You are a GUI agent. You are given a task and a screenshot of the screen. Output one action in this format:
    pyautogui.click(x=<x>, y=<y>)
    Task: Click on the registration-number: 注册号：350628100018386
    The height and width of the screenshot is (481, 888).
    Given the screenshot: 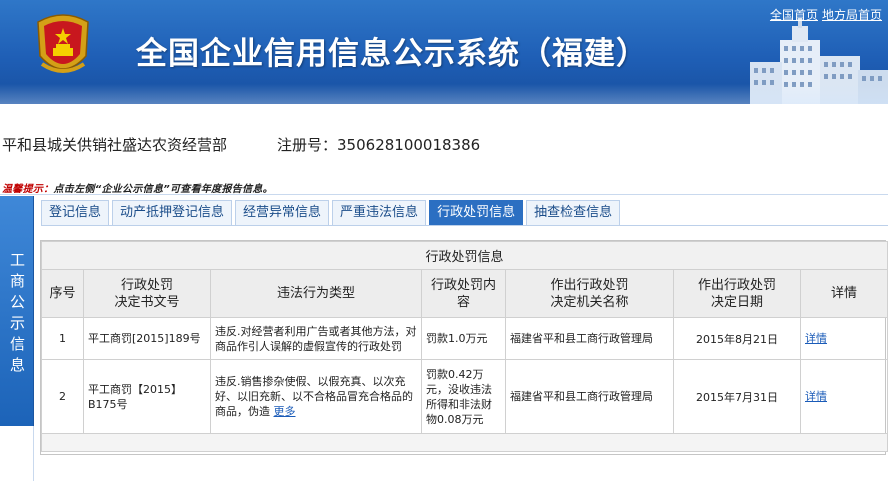 What is the action you would take?
    pyautogui.click(x=379, y=145)
    